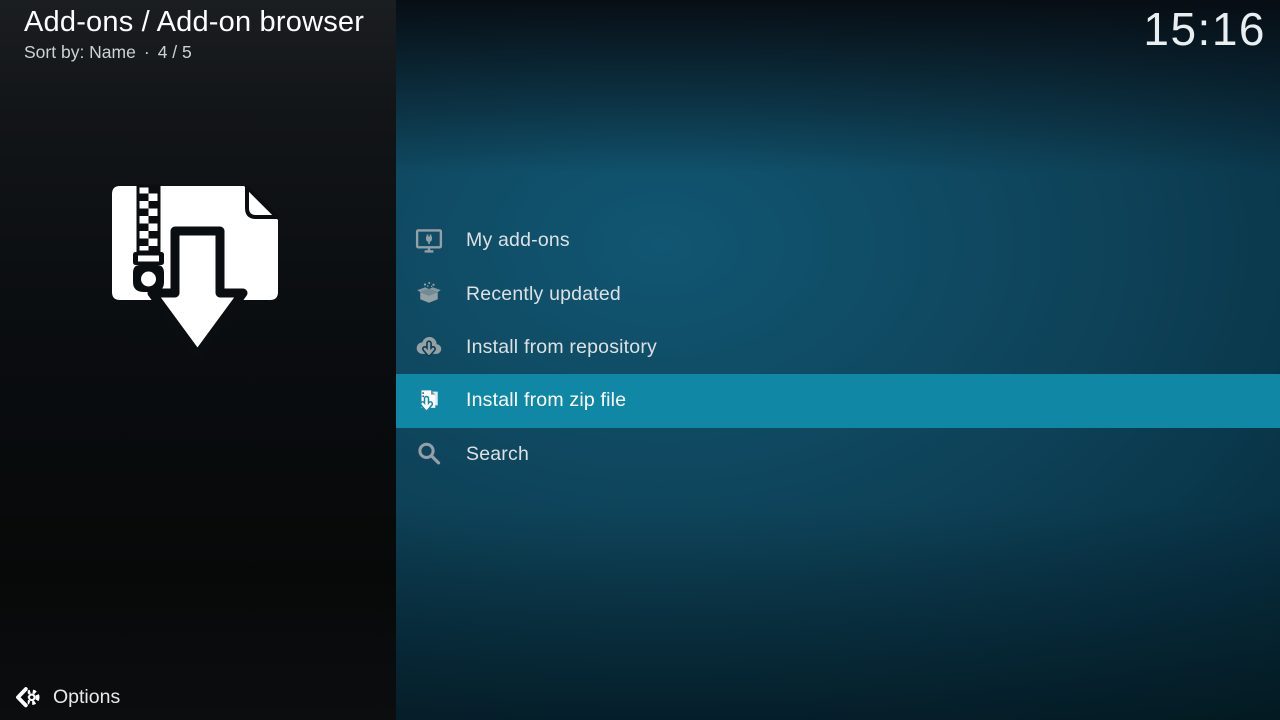 Image resolution: width=1280 pixels, height=720 pixels. I want to click on menu-item-install-from-repository: Install from repository, so click(838, 347).